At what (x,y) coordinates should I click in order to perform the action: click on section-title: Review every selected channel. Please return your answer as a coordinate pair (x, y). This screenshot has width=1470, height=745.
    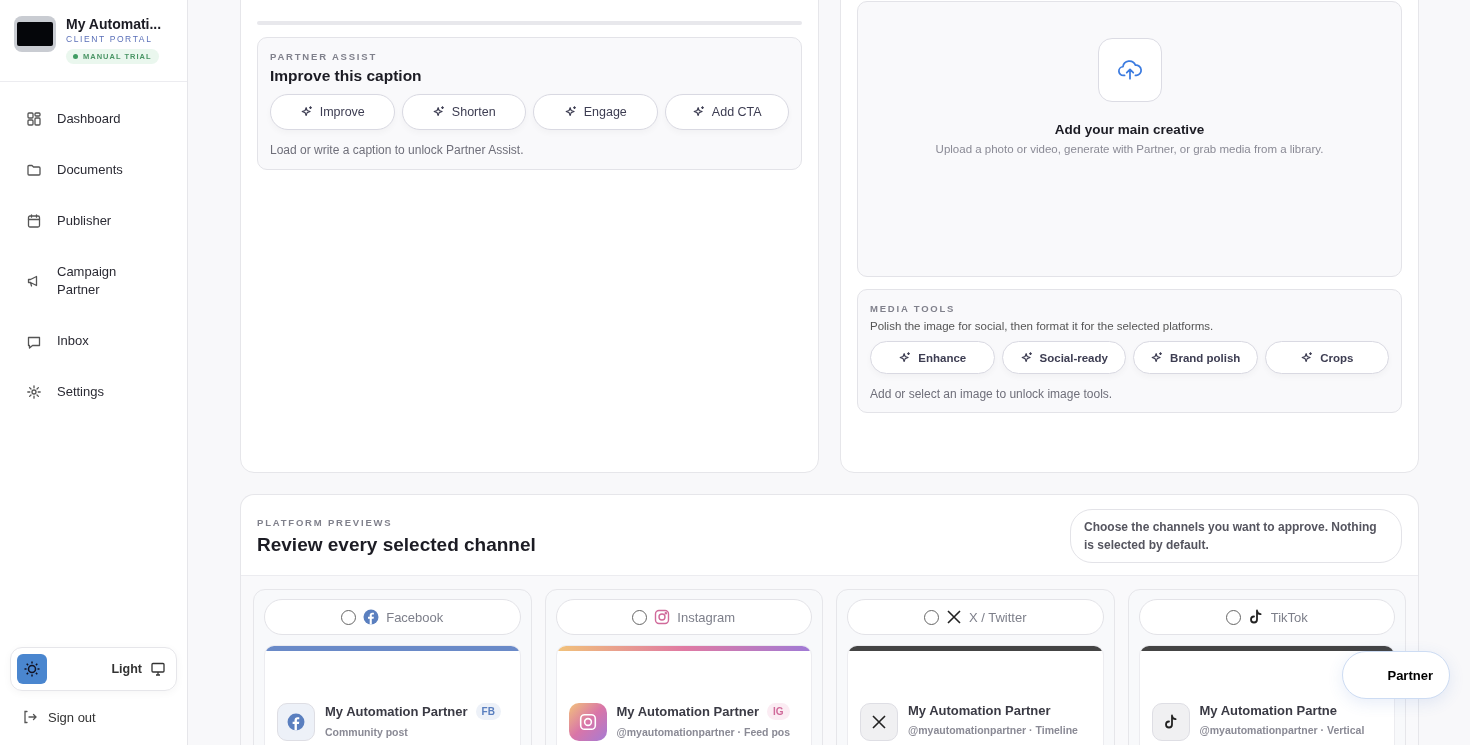
    Looking at the image, I should click on (396, 544).